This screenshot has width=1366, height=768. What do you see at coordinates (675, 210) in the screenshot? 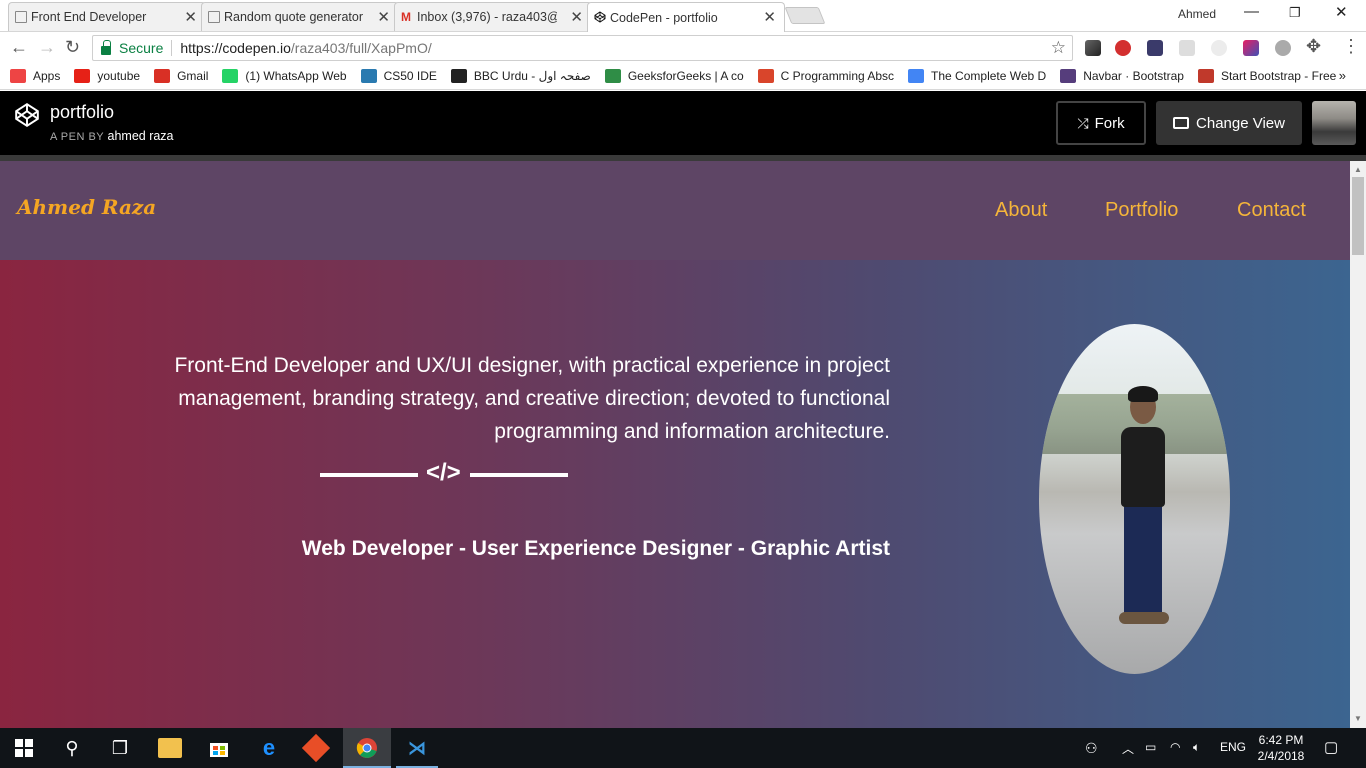
I see `site-navbar: Ahmed Raza About Portfolio Contact` at bounding box center [675, 210].